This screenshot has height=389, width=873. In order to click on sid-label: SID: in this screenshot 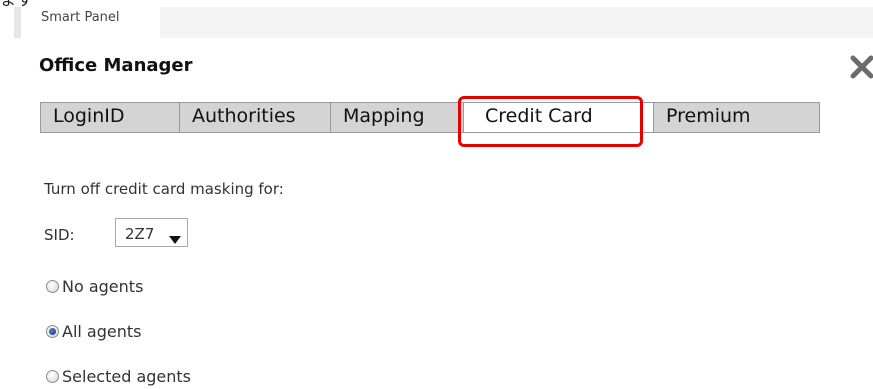, I will do `click(59, 235)`.